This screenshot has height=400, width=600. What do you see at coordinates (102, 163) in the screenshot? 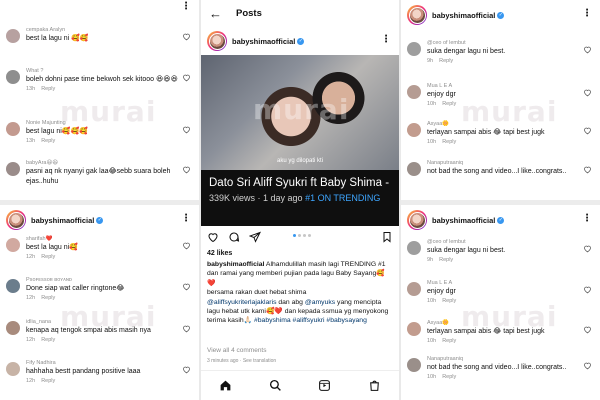
I see `comment-username: babyAra😆😆` at bounding box center [102, 163].